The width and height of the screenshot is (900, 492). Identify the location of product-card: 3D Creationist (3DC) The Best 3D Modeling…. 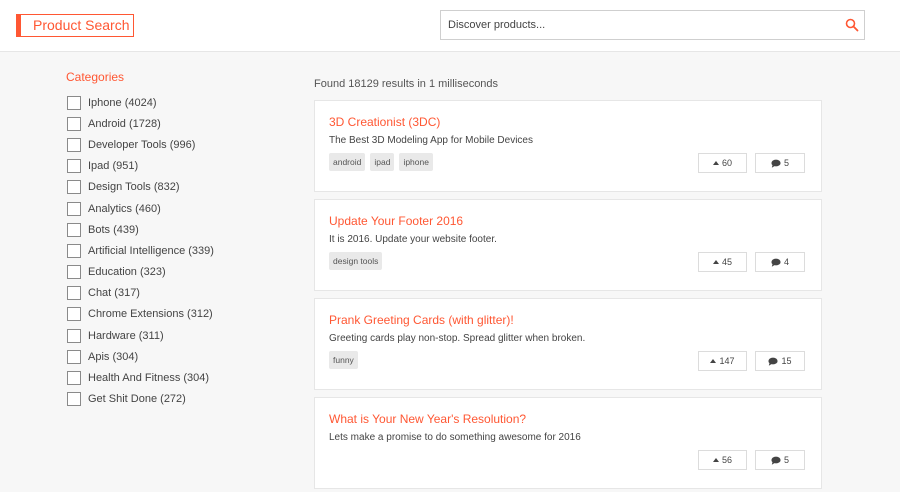
(568, 146).